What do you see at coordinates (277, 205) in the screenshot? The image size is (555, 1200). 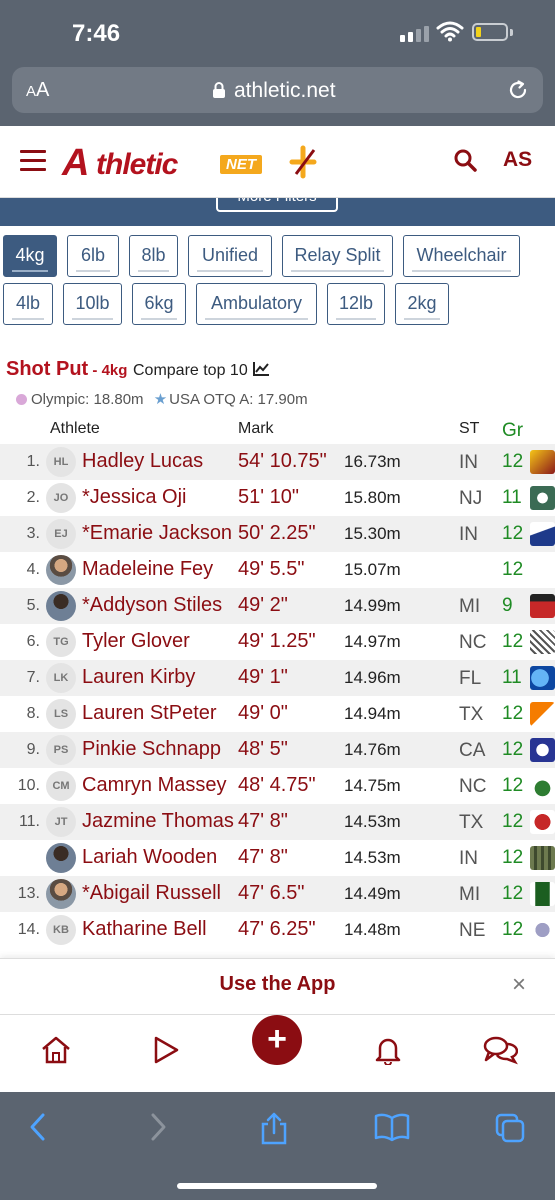 I see `more-filters-button: More Filters` at bounding box center [277, 205].